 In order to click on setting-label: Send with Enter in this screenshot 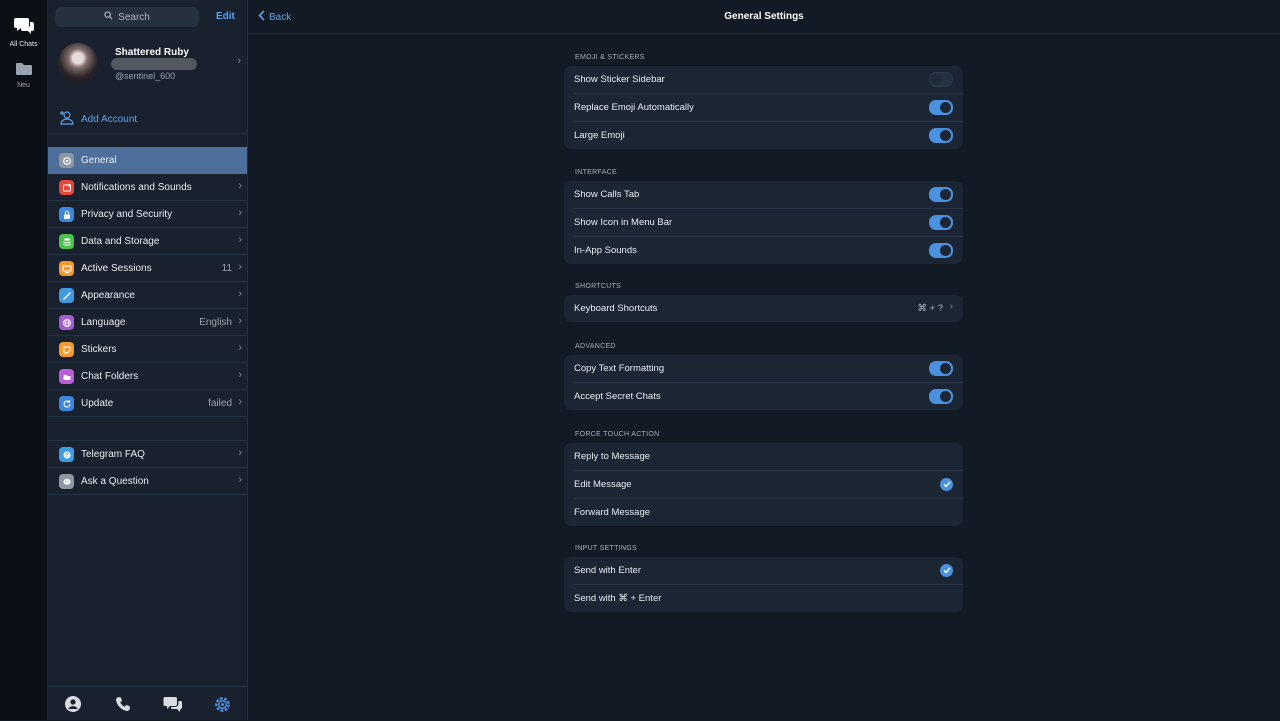, I will do `click(608, 570)`.